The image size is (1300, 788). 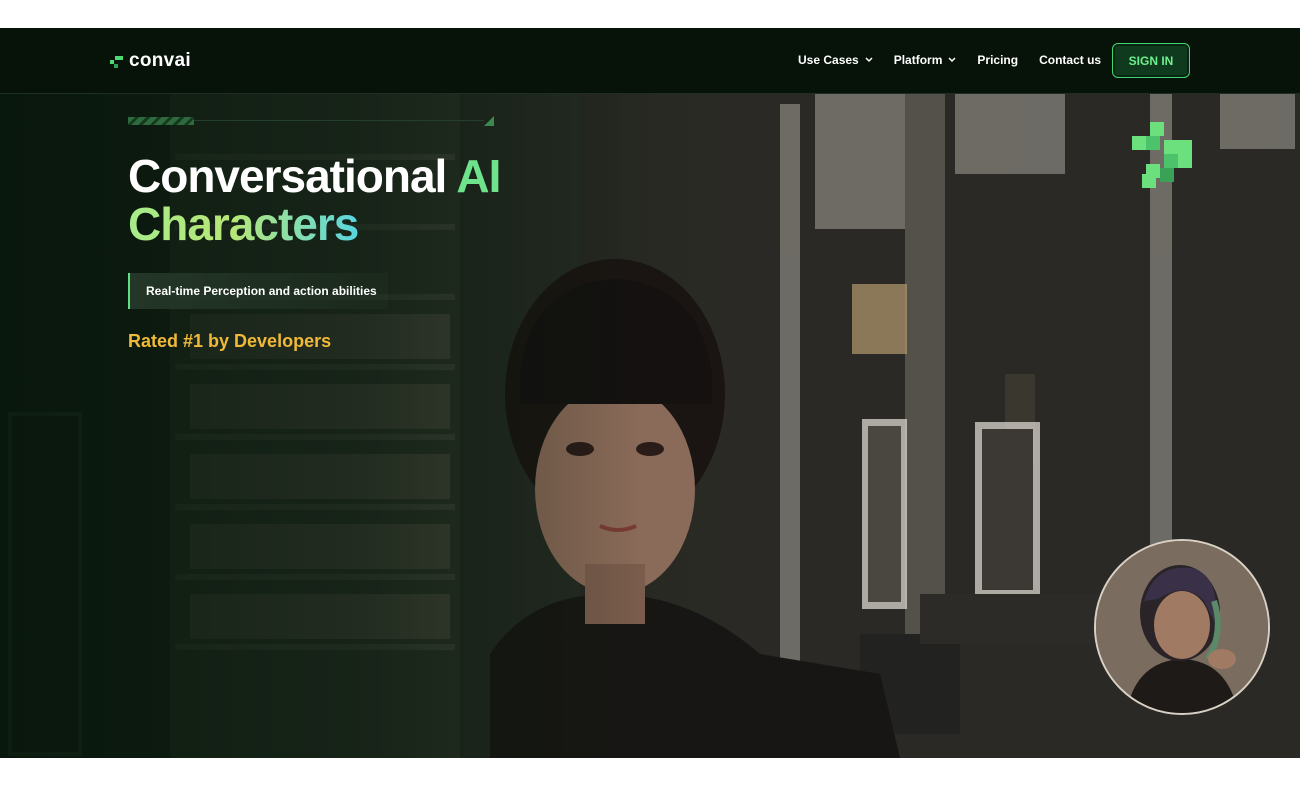 I want to click on nav-item-contact-us: Contact us, so click(x=1070, y=60).